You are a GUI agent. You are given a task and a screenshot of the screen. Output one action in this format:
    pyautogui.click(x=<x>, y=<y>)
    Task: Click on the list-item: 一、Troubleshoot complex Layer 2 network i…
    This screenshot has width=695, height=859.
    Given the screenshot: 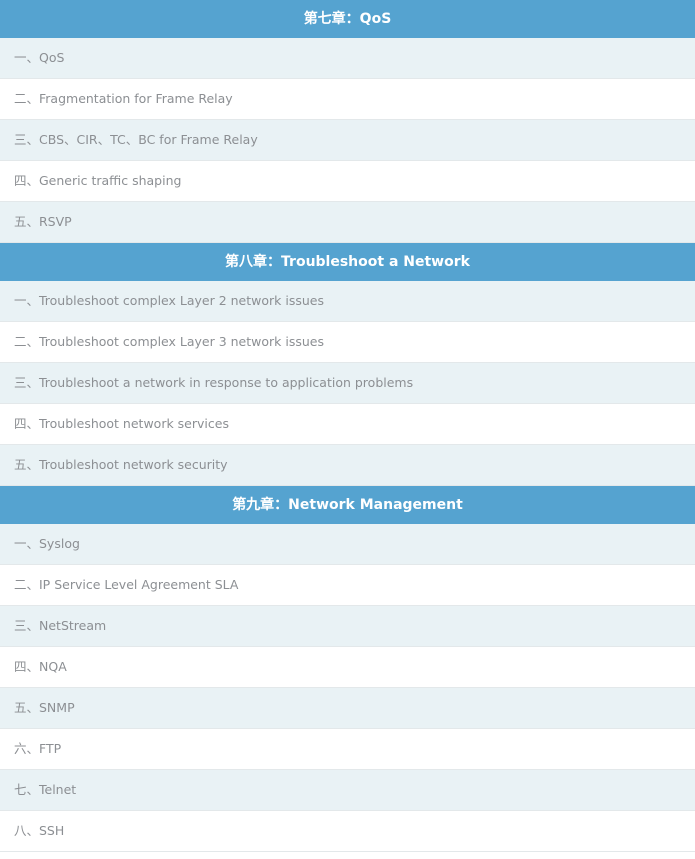 What is the action you would take?
    pyautogui.click(x=347, y=301)
    